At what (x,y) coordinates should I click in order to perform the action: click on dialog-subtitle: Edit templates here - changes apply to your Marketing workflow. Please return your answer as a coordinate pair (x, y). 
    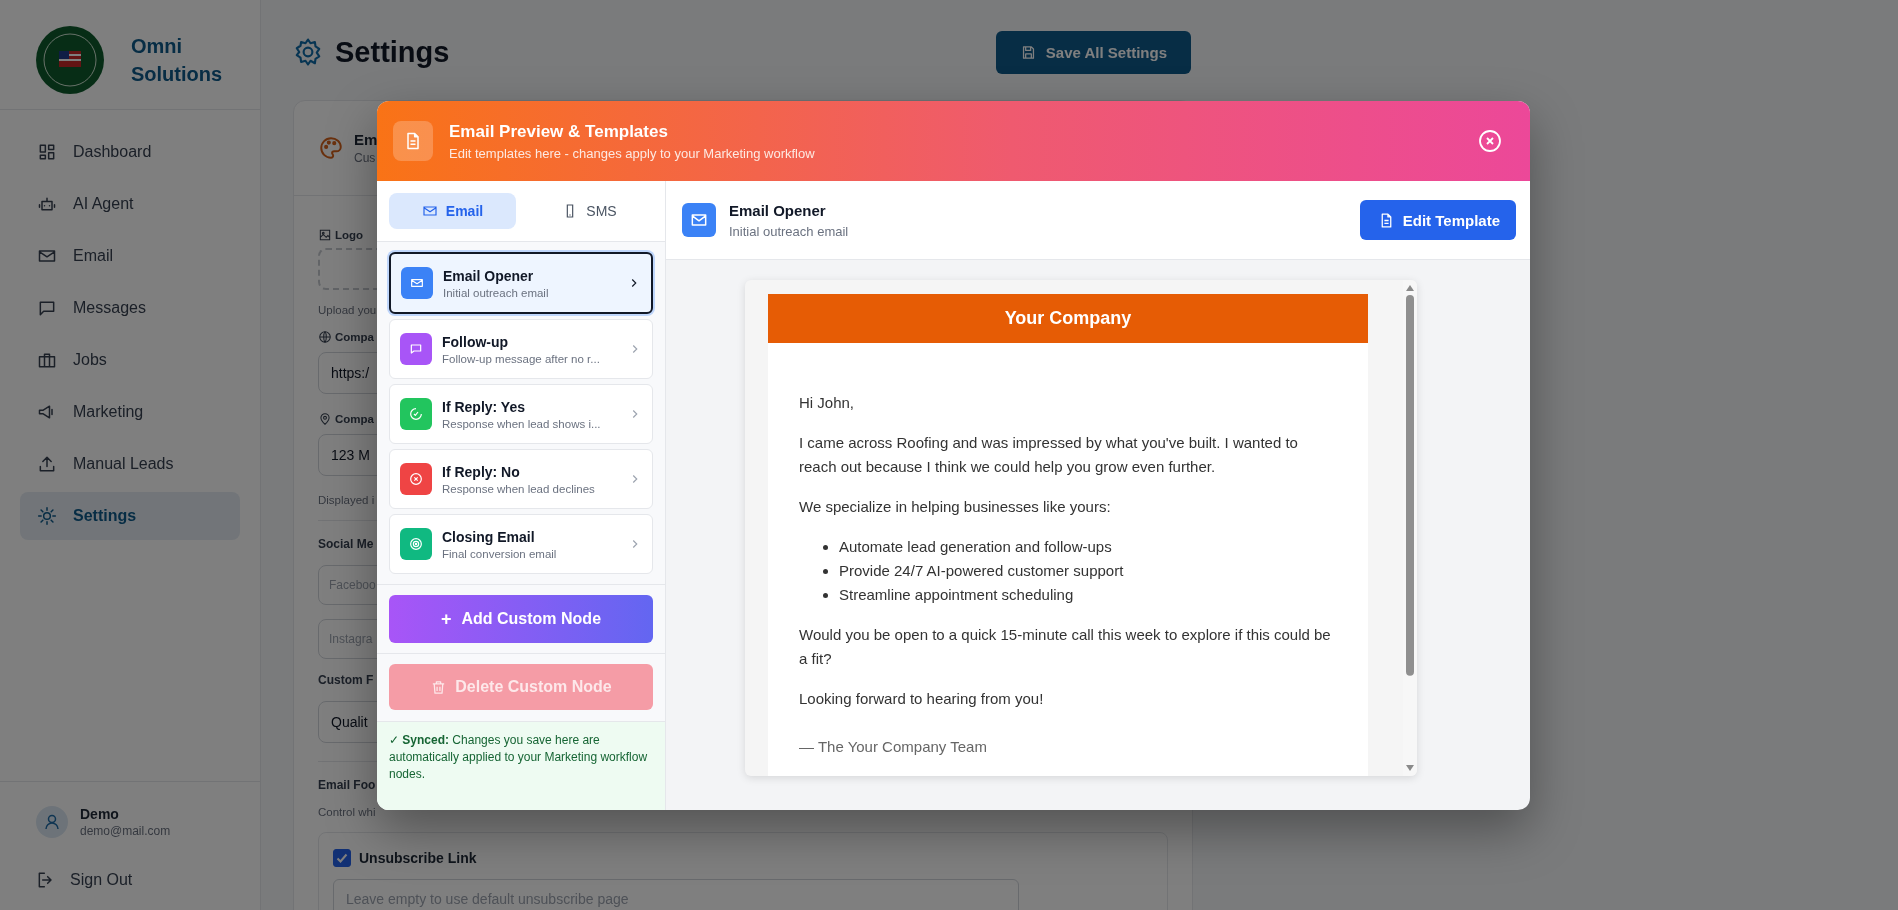
    Looking at the image, I should click on (632, 153).